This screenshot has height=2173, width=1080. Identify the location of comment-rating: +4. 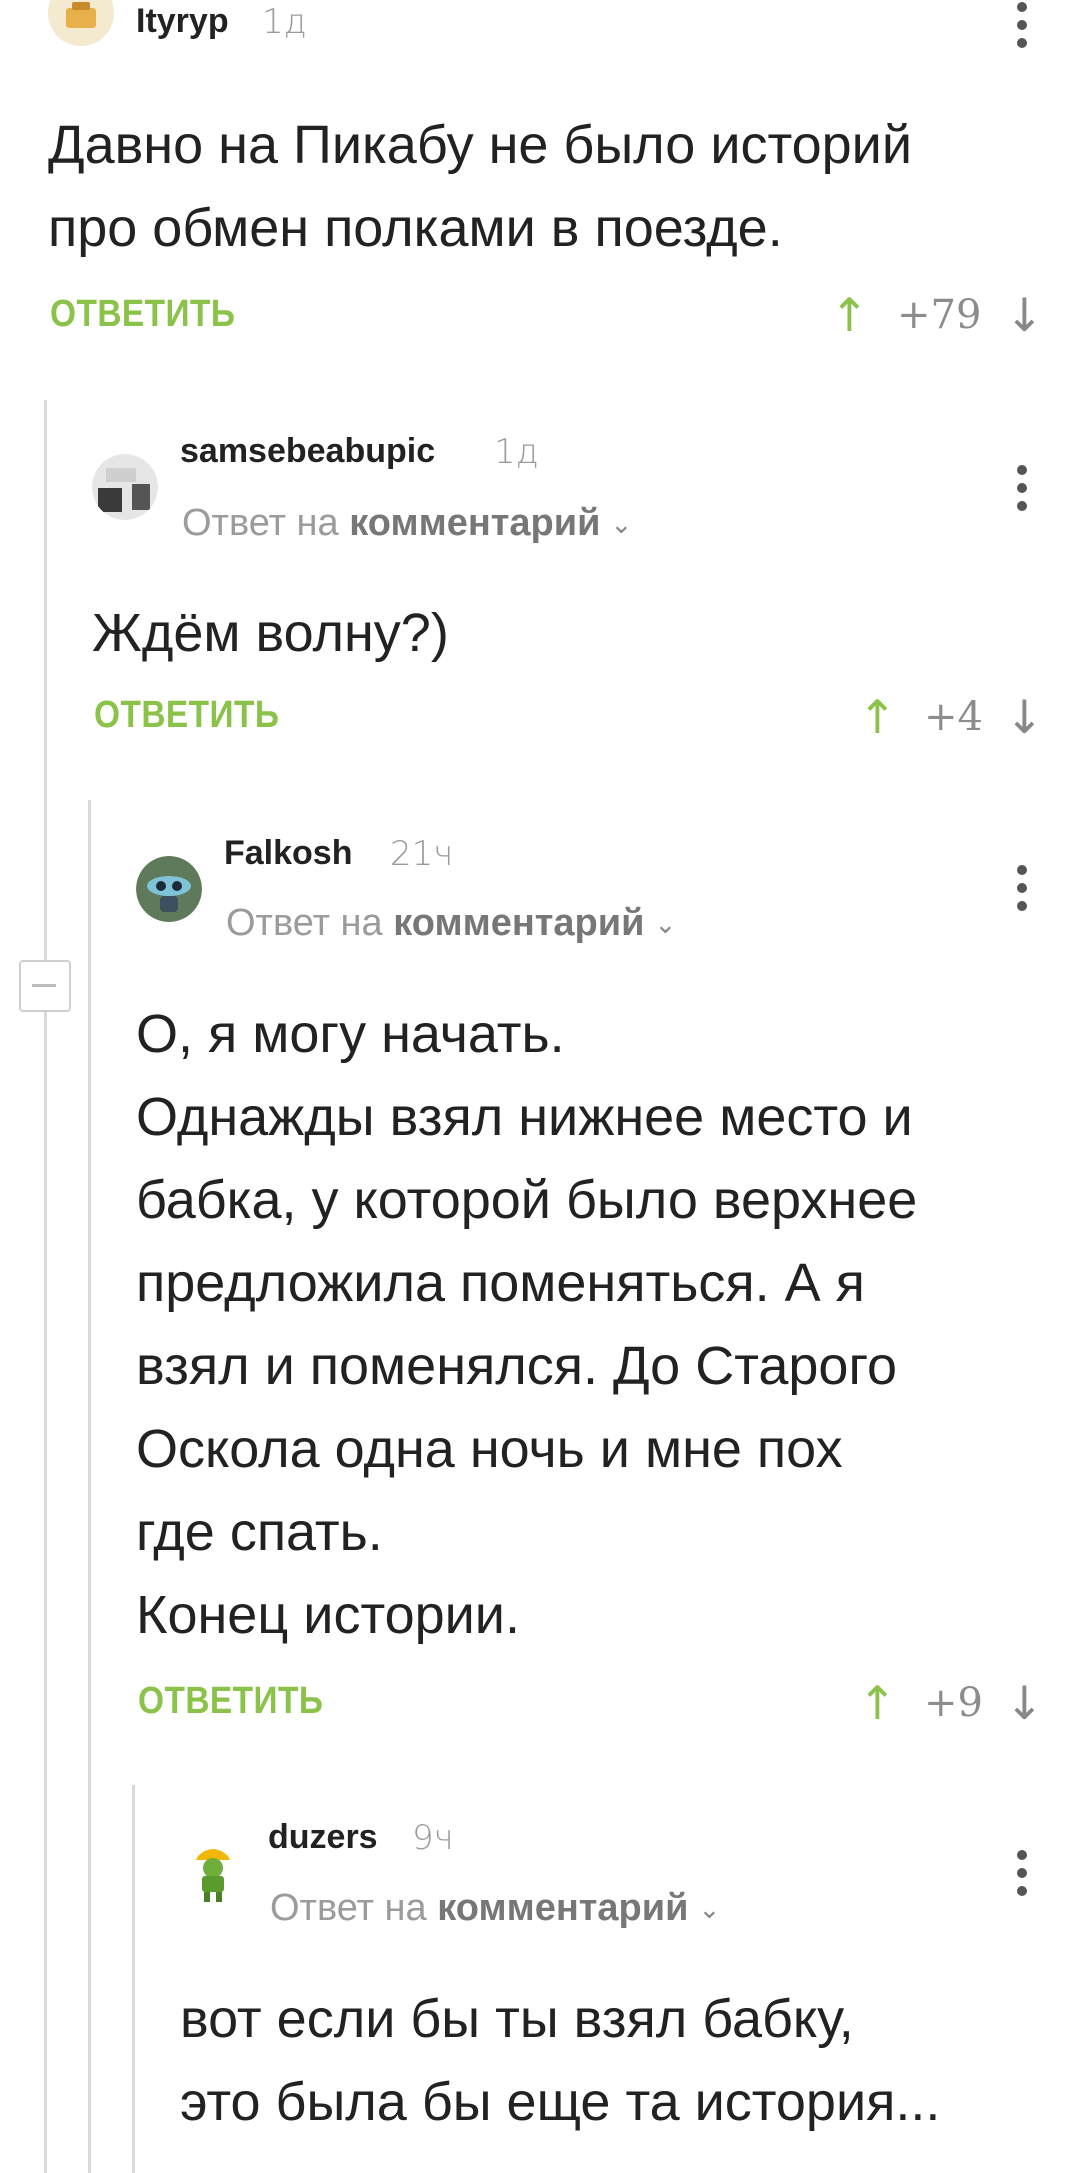
(953, 717).